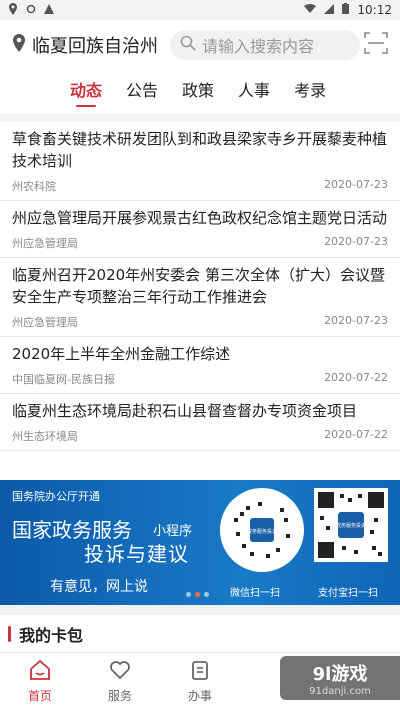 This screenshot has width=400, height=710. I want to click on heart-icon, so click(120, 672).